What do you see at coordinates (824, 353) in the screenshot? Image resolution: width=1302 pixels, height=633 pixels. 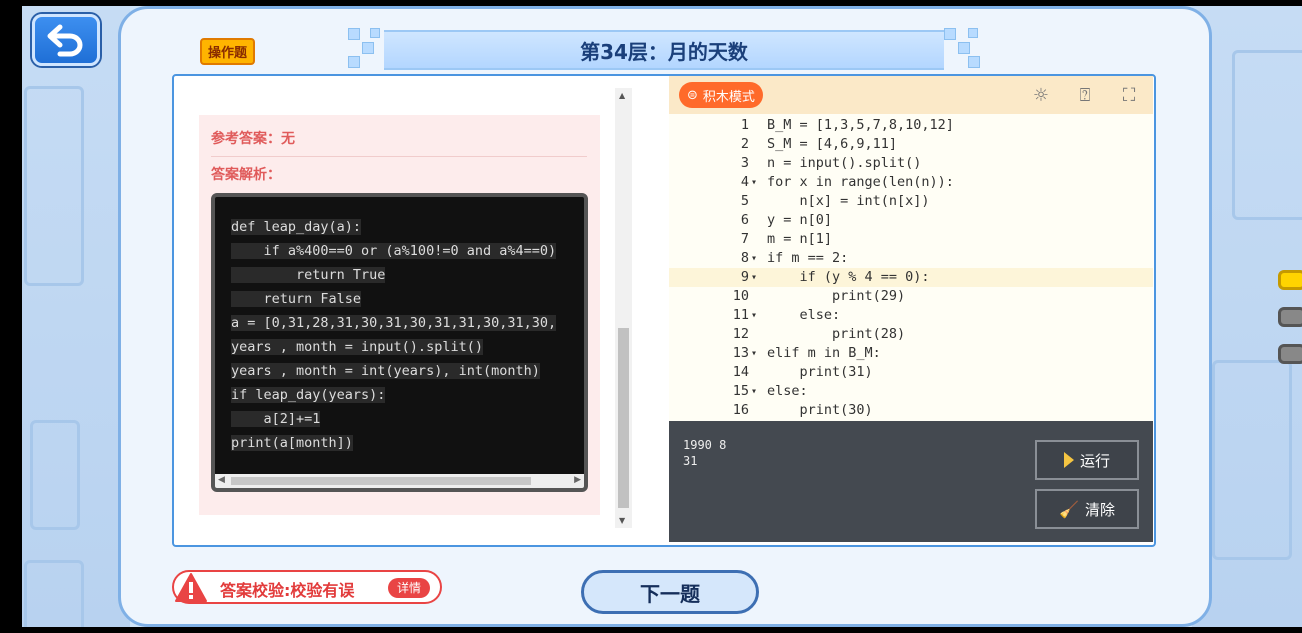 I see `line-text: elif m in B_M:` at bounding box center [824, 353].